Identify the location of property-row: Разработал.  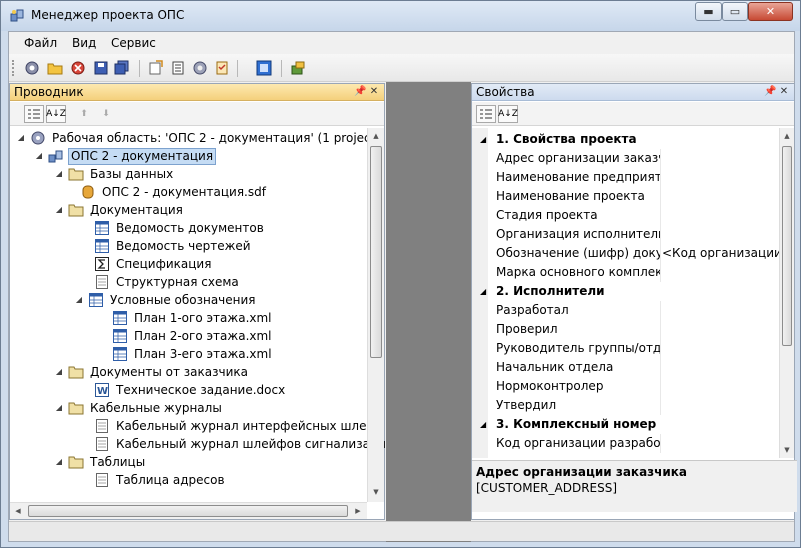
(626, 310).